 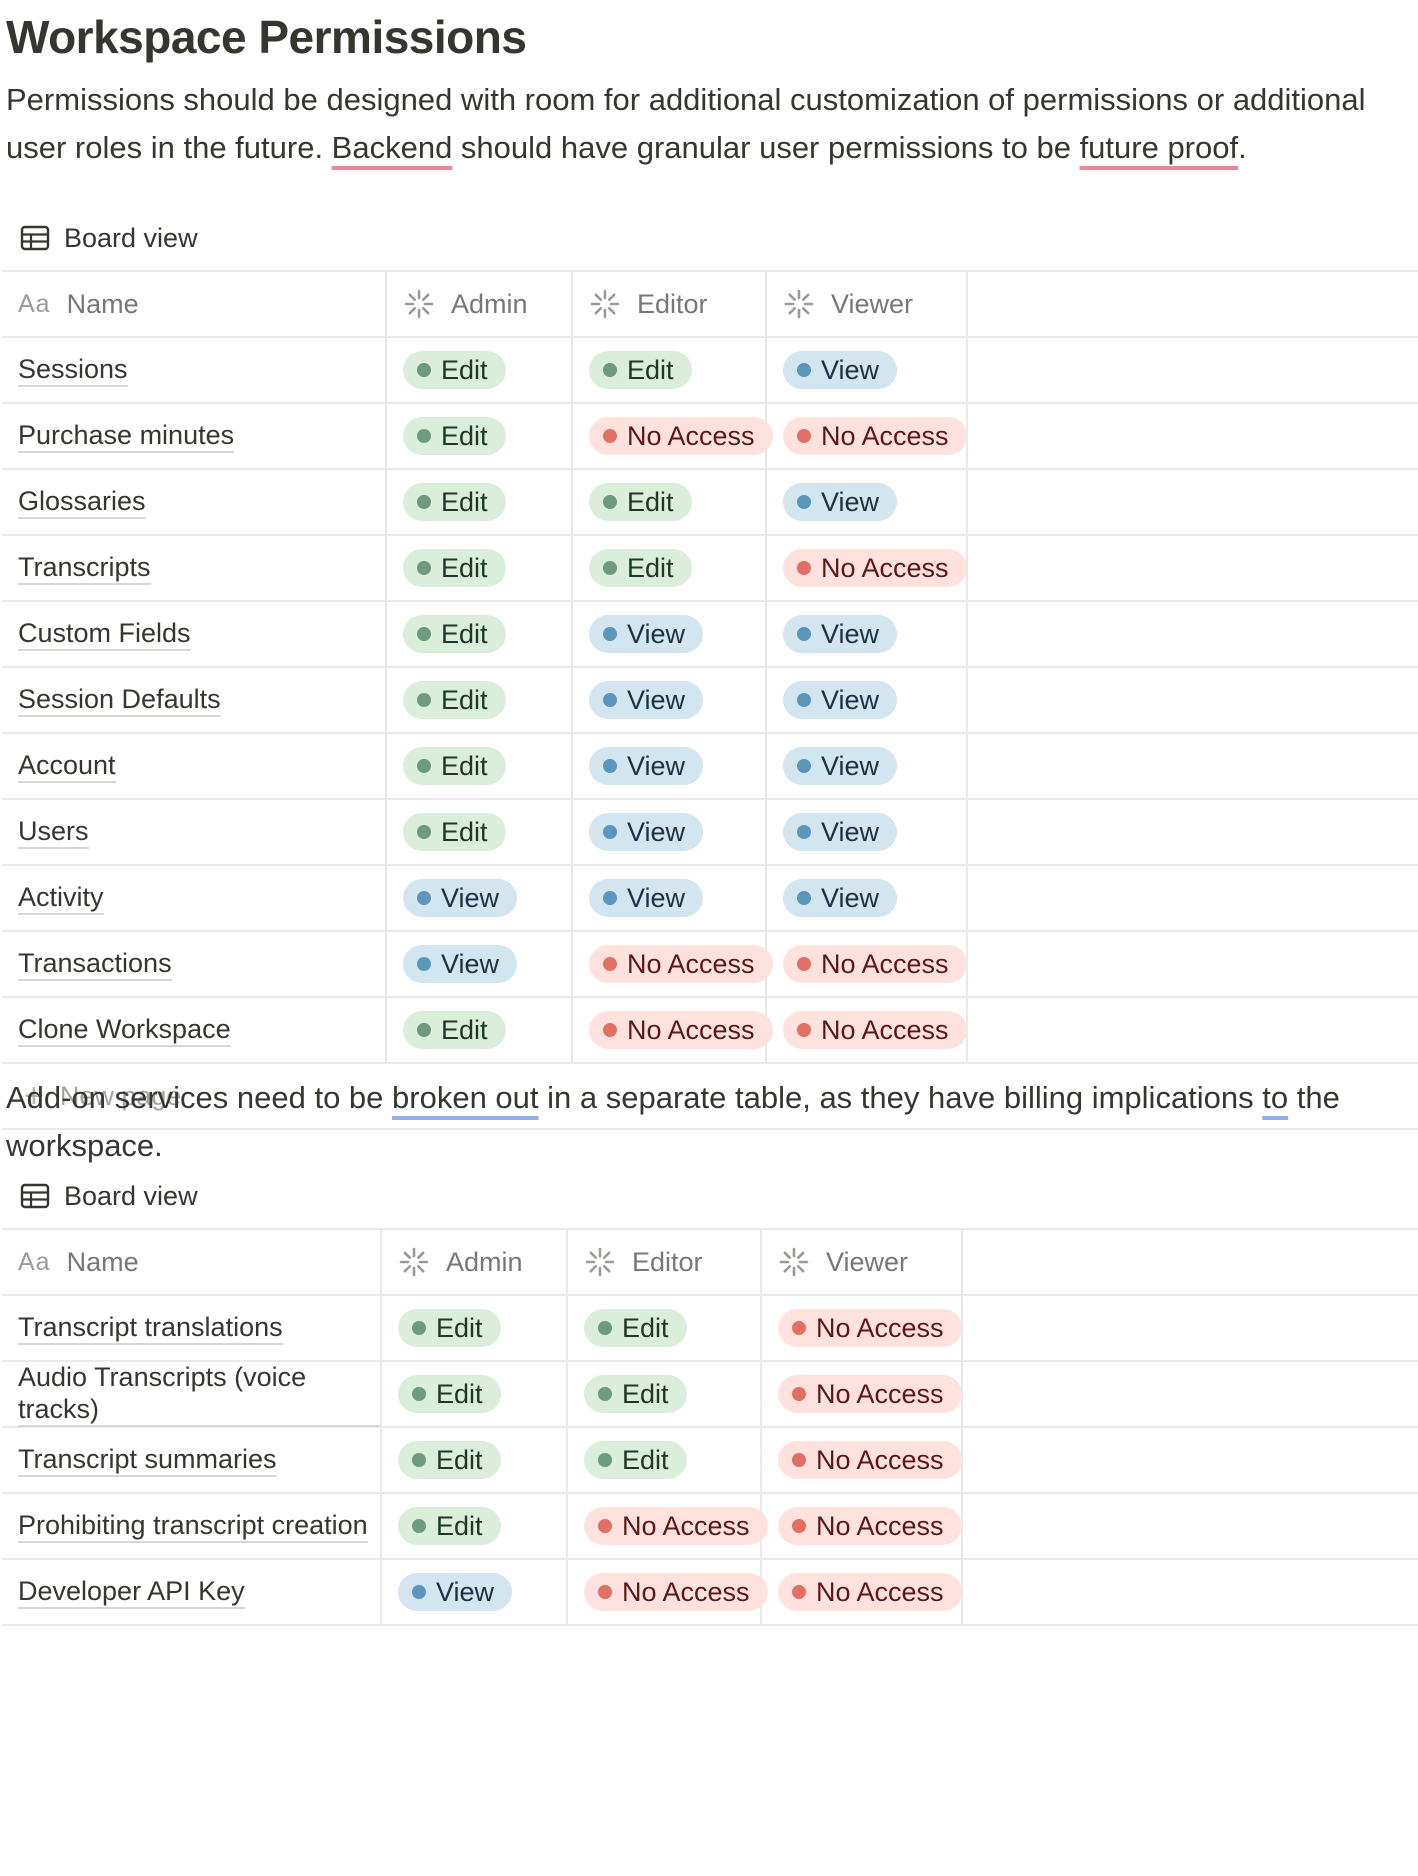 What do you see at coordinates (459, 1393) in the screenshot?
I see `permission-label: Edit` at bounding box center [459, 1393].